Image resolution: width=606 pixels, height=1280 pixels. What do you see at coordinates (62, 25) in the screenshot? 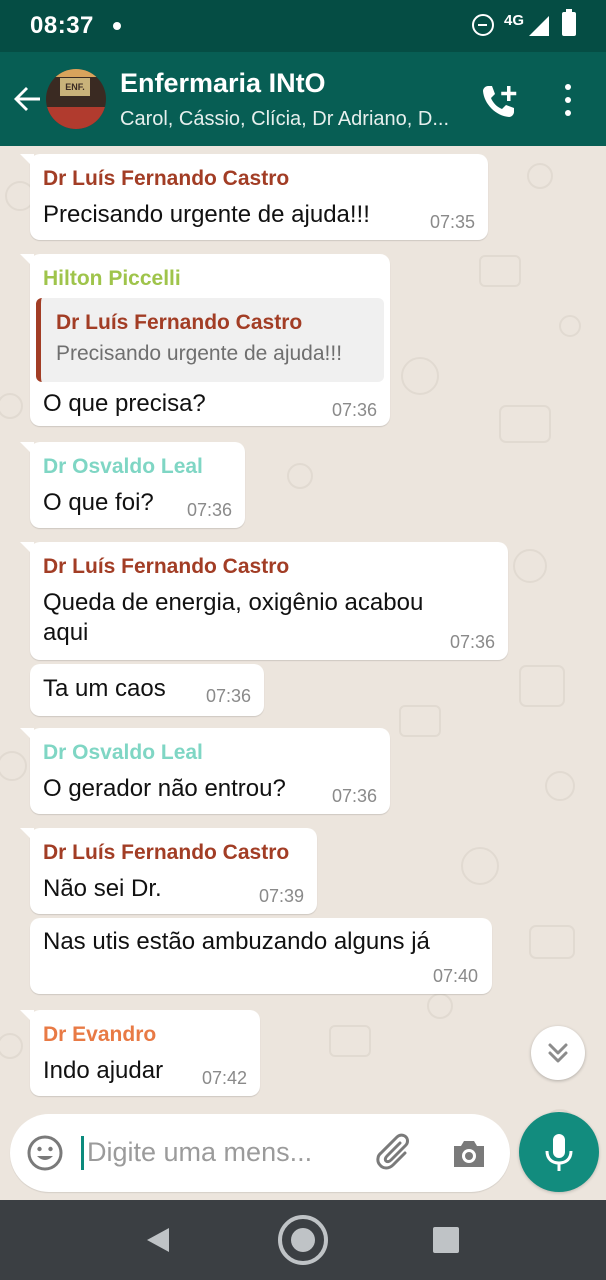
I see `status-time: 08:37` at bounding box center [62, 25].